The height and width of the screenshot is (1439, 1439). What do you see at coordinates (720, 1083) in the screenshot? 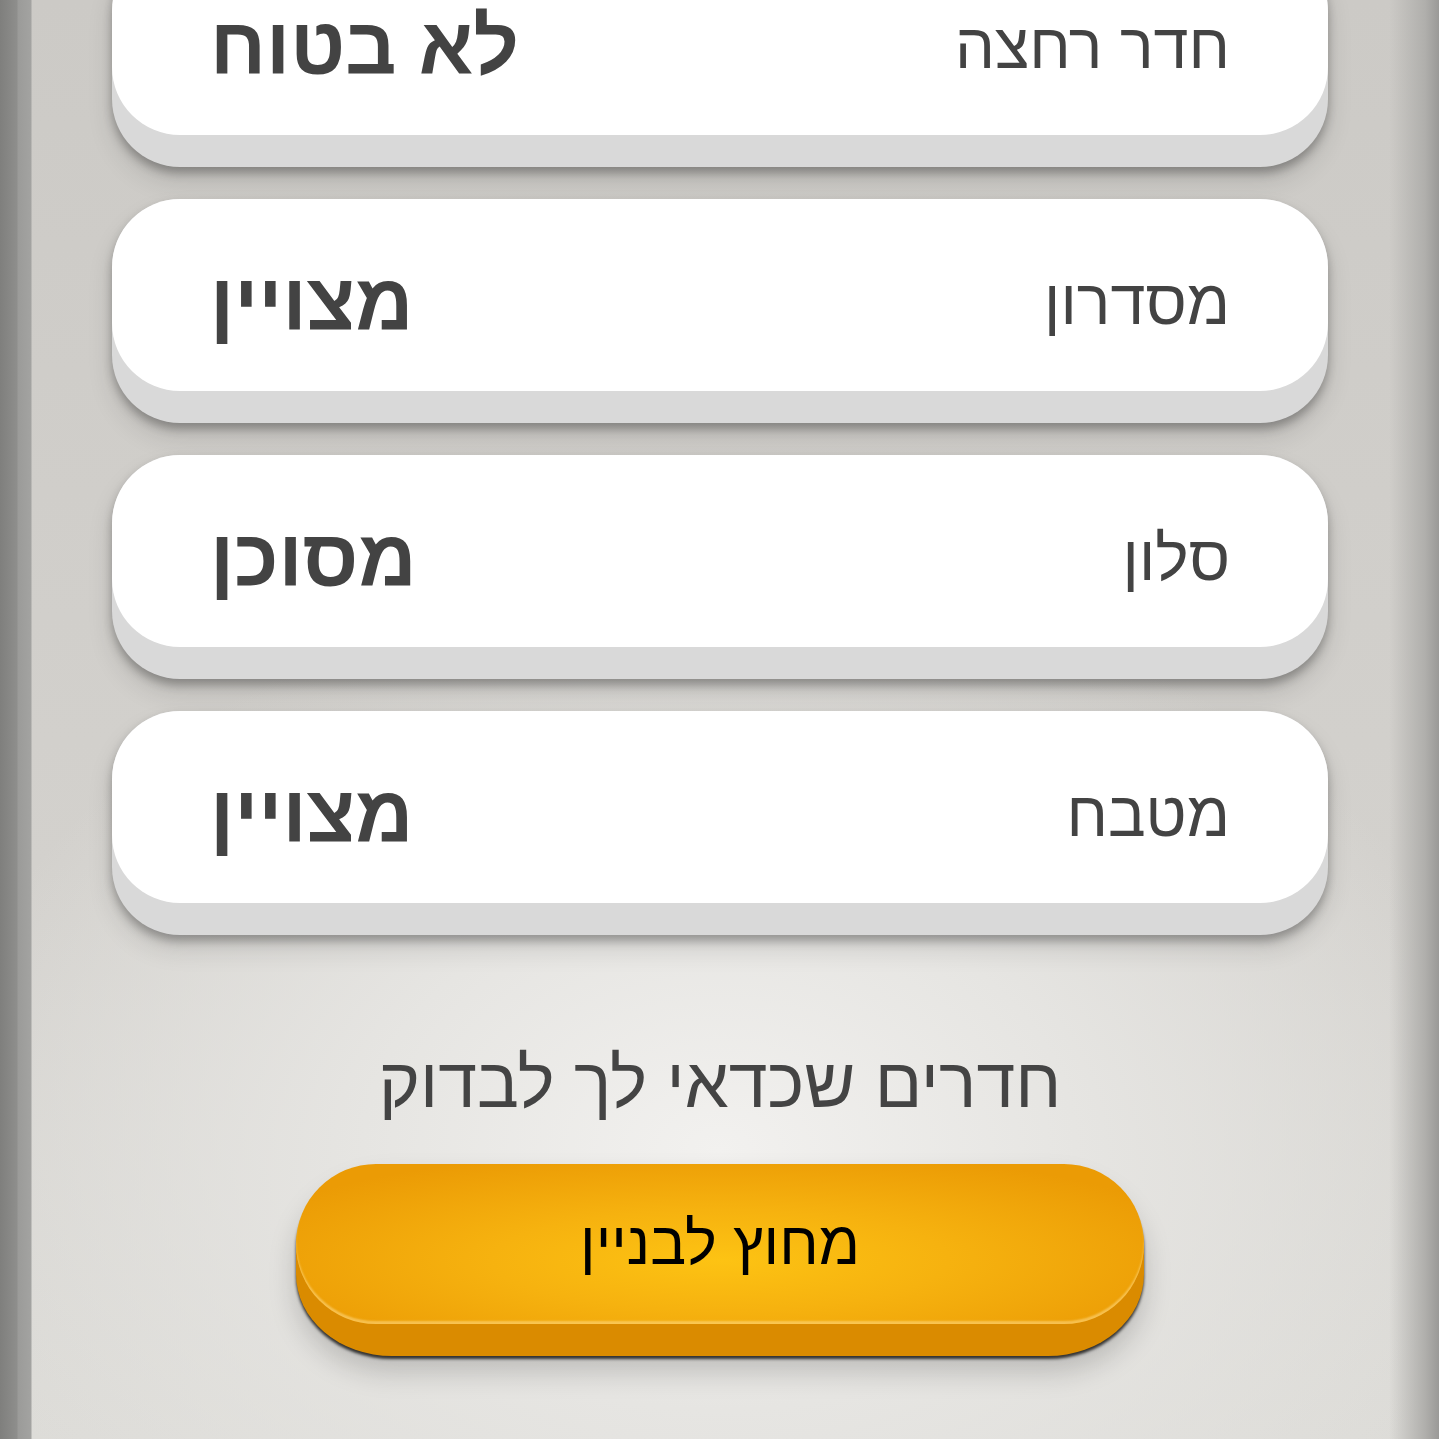
I see `section-title: חדרים שכדאי לך לבדוק` at bounding box center [720, 1083].